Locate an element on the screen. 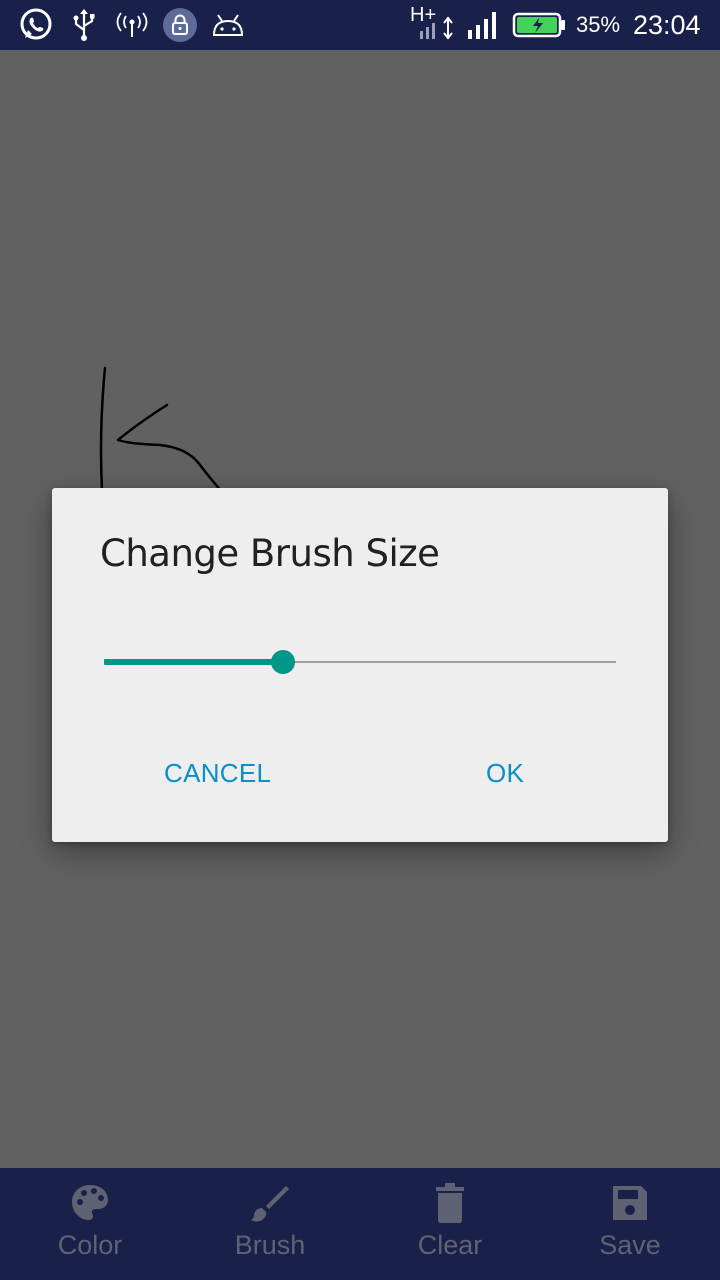 This screenshot has height=1280, width=720. save-button: Save is located at coordinates (630, 1224).